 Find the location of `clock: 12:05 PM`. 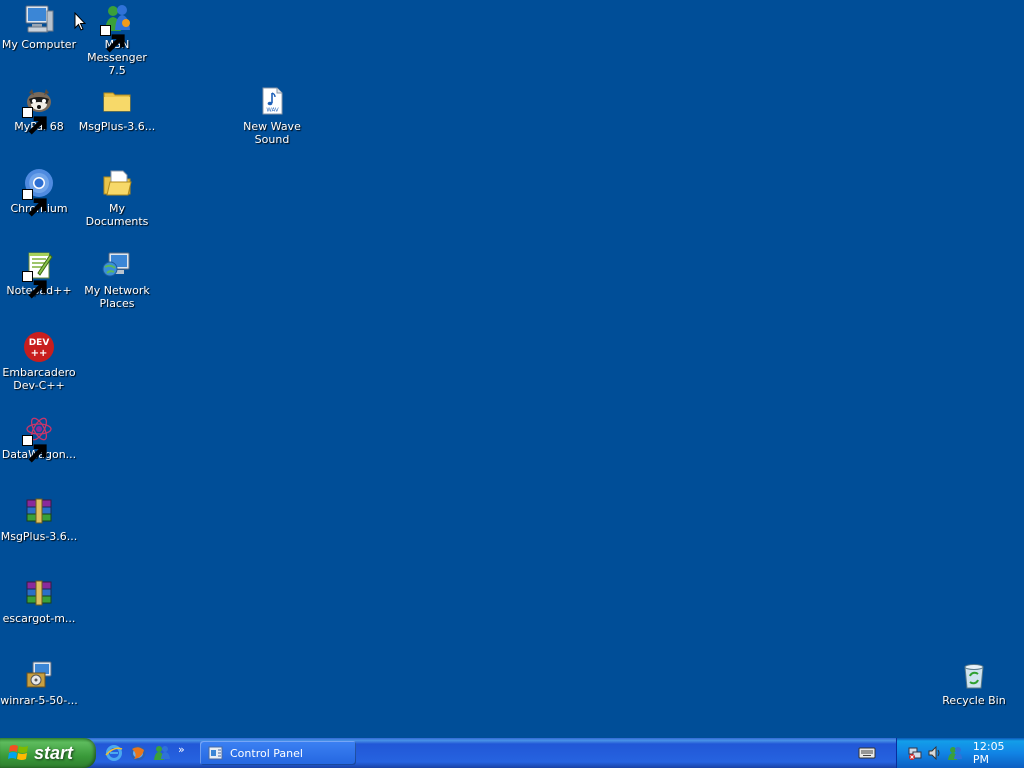

clock: 12:05 PM is located at coordinates (998, 753).